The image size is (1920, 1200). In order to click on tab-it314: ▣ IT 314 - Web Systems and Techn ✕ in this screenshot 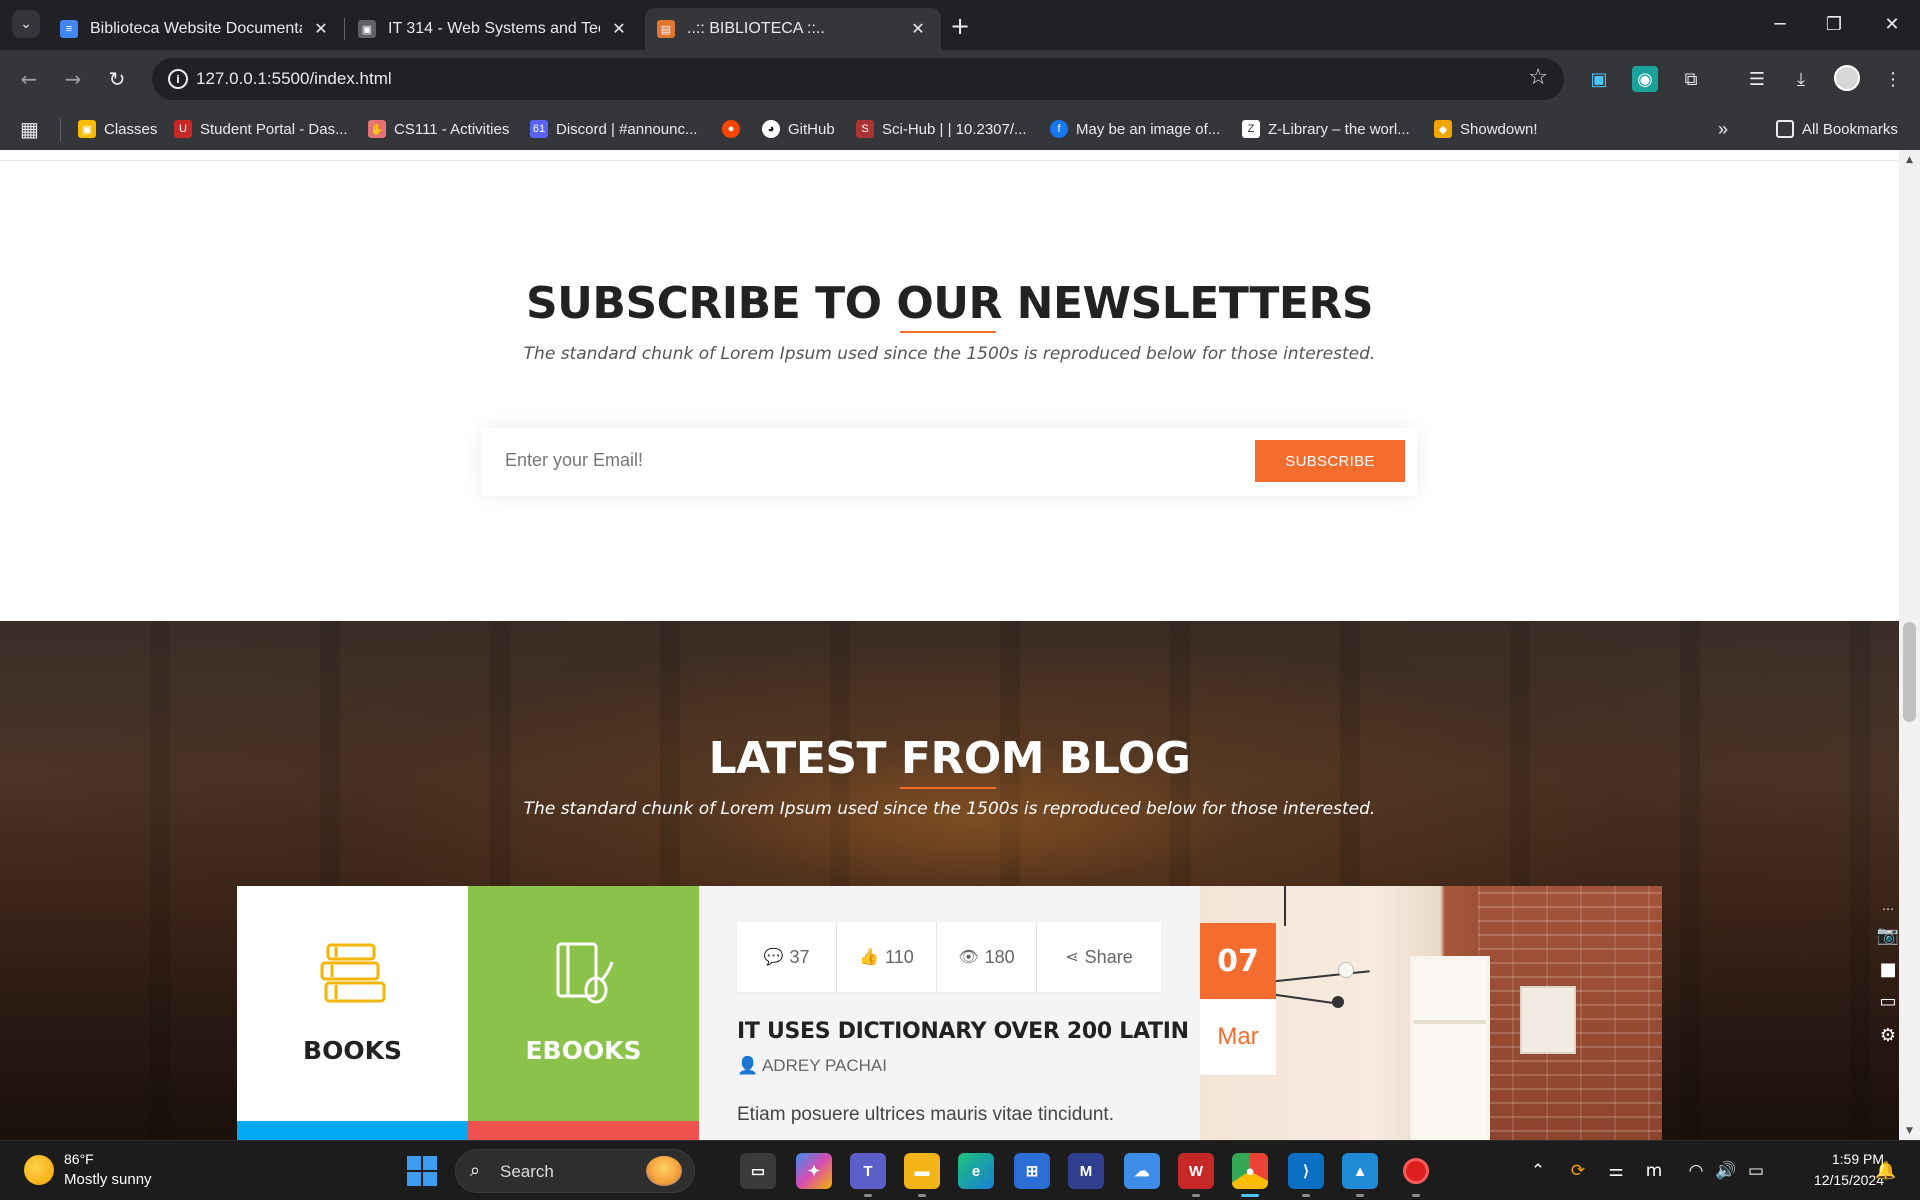, I will do `click(494, 29)`.